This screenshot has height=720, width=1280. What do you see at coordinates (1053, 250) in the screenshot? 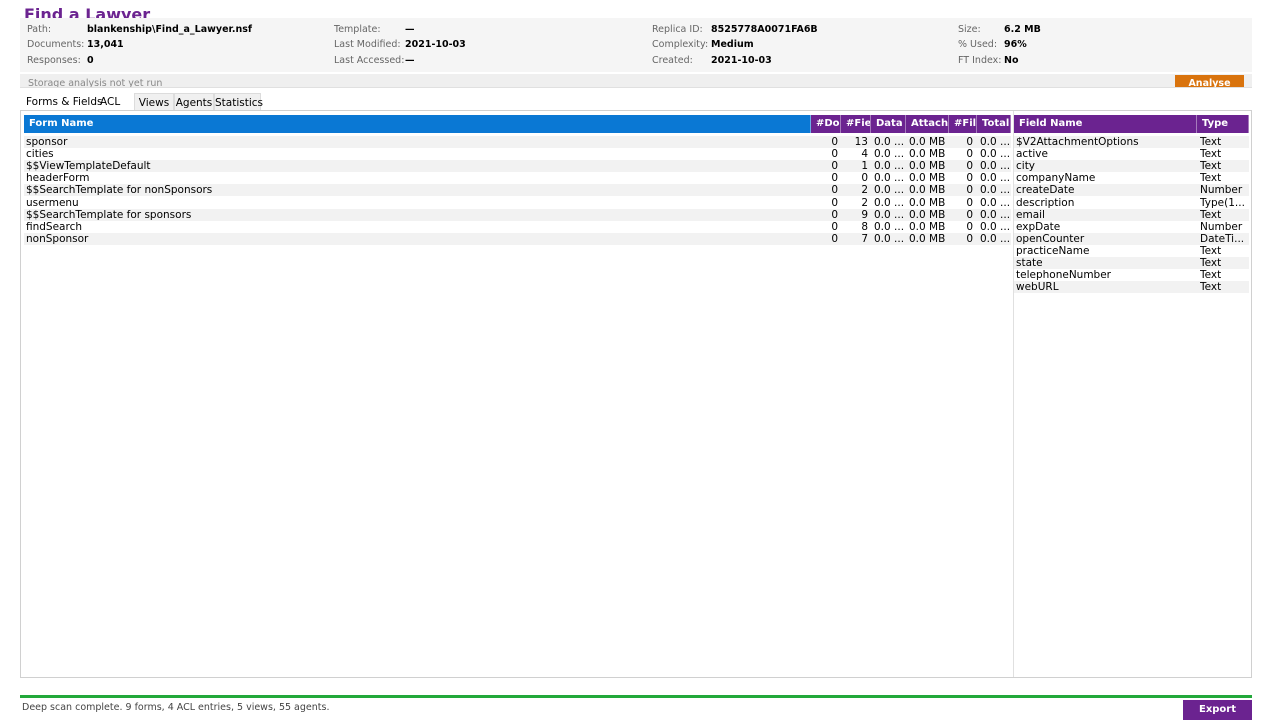
I see `cell-field-name: practiceName` at bounding box center [1053, 250].